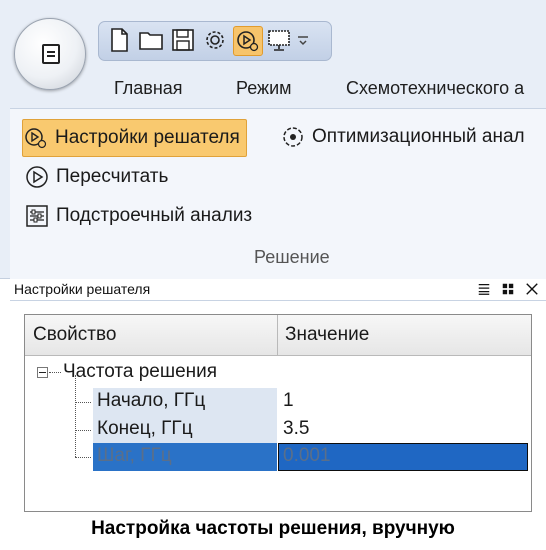  What do you see at coordinates (278, 402) in the screenshot?
I see `property-row: Начало, ГГц 1` at bounding box center [278, 402].